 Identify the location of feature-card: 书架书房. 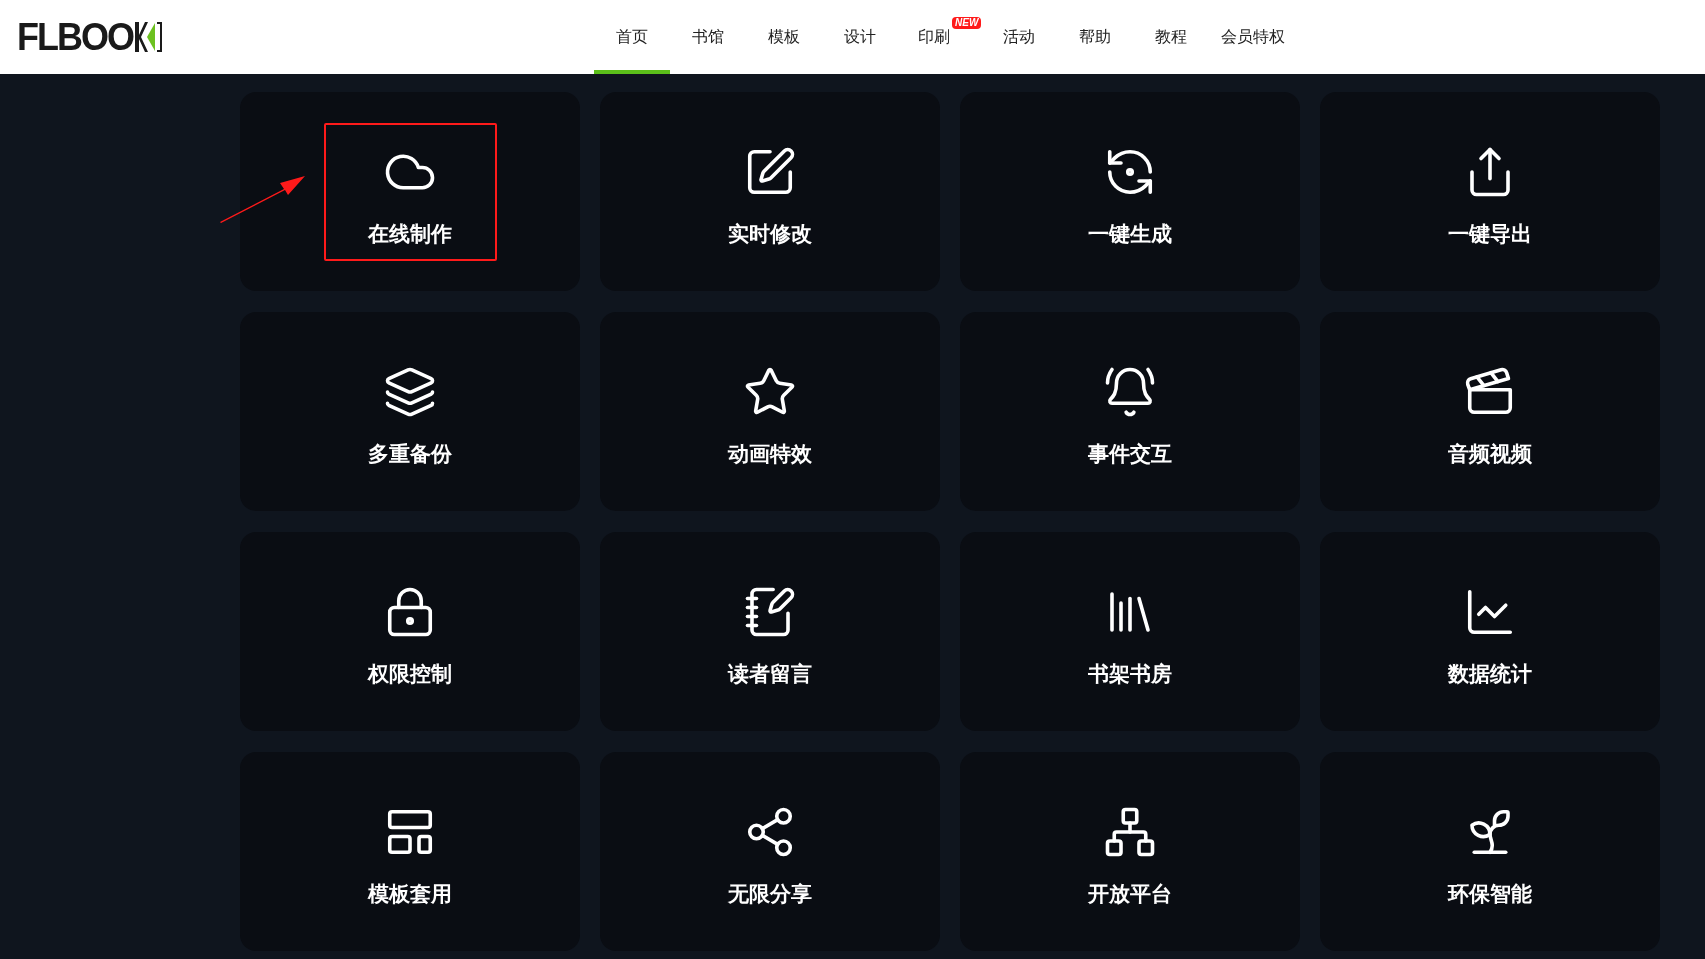
(1130, 631).